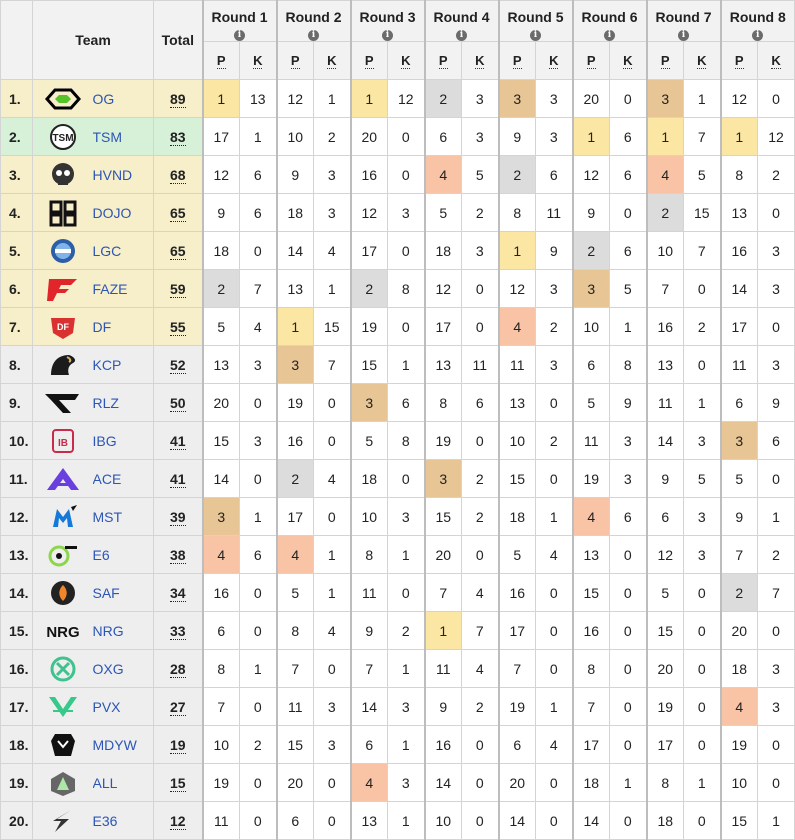  I want to click on total-points-value: 34, so click(177, 593).